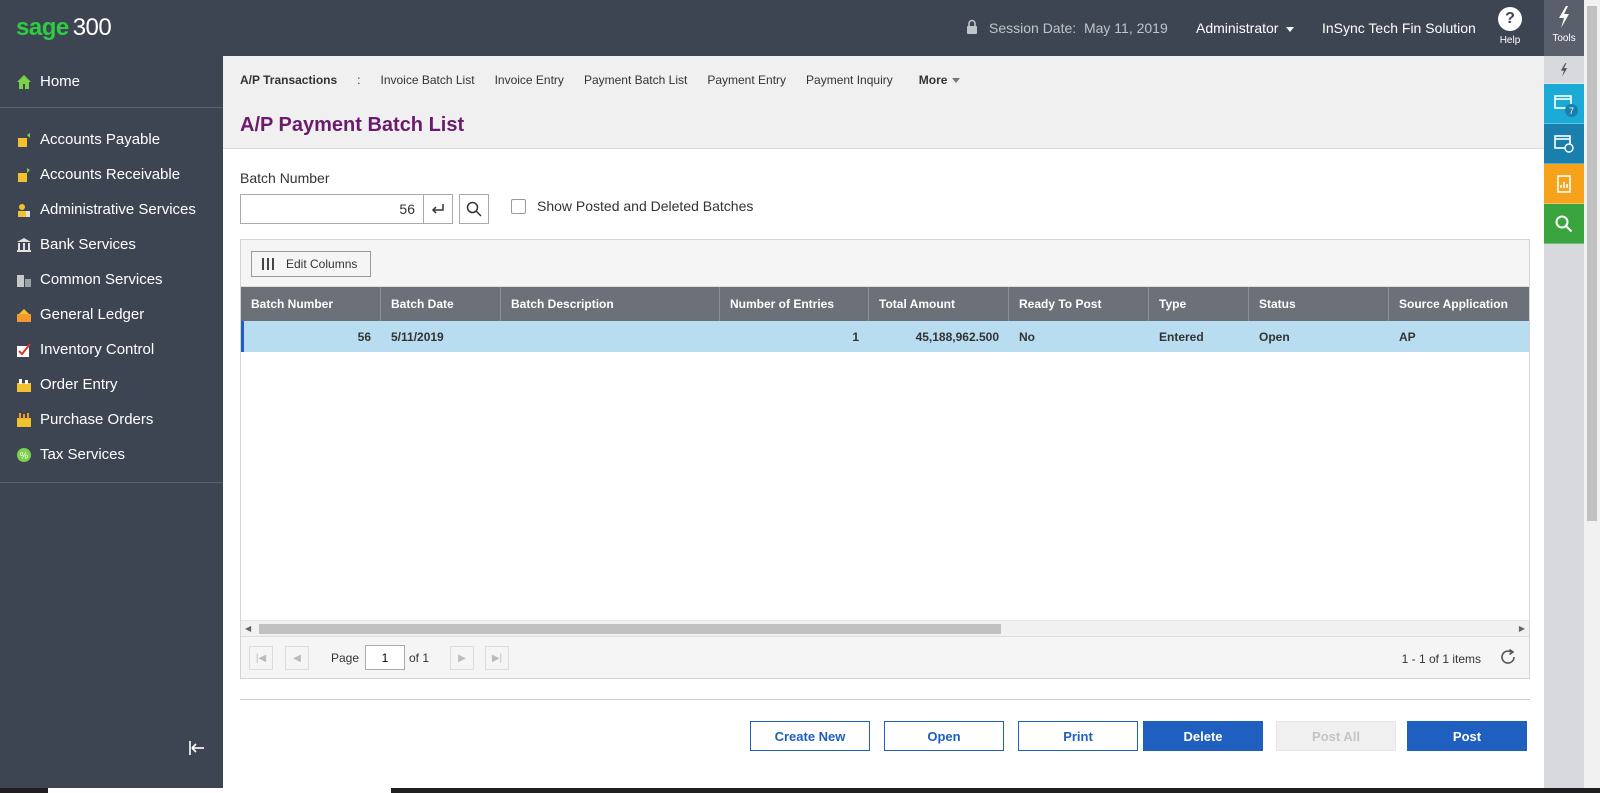  I want to click on show-posted-deleted-checkbox, so click(518, 206).